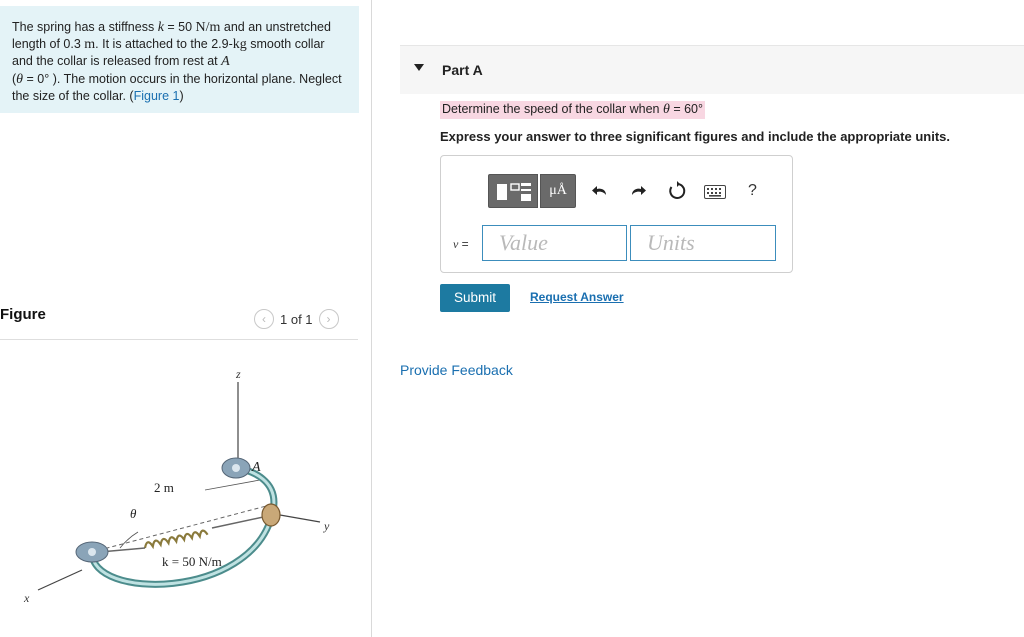 Image resolution: width=1024 pixels, height=637 pixels. Describe the element at coordinates (686, 109) in the screenshot. I see `question-suffix: = 60°` at that location.